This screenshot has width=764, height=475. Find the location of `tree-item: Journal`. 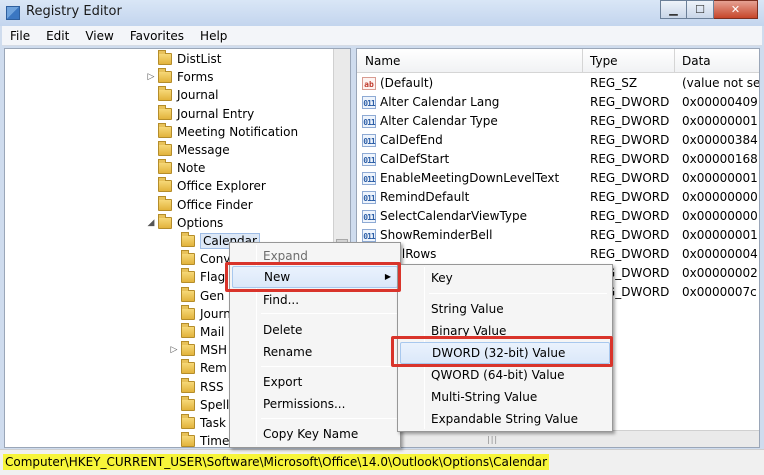

tree-item: Journal is located at coordinates (188, 95).